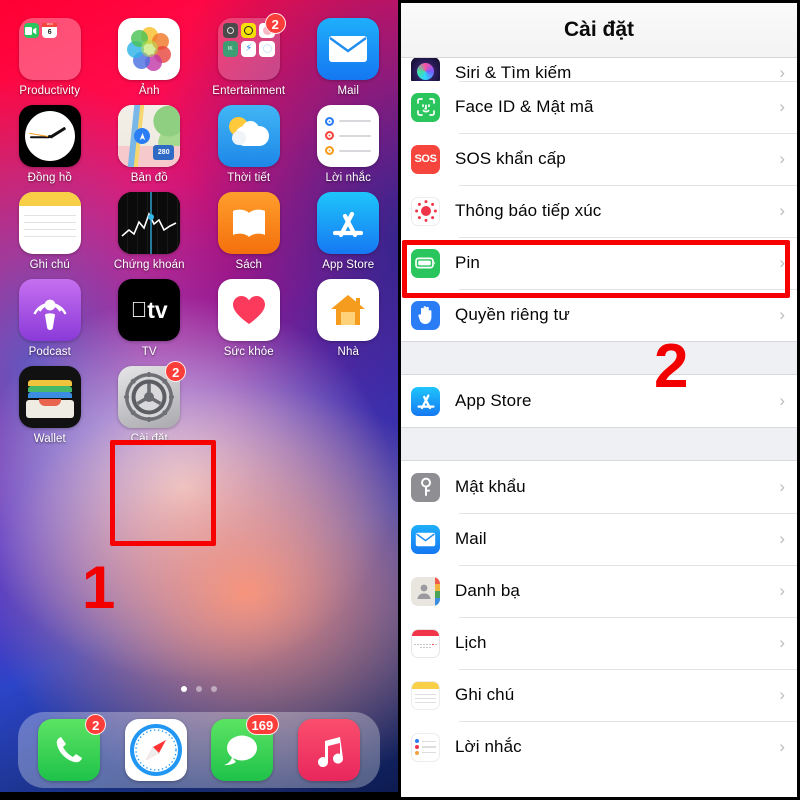 This screenshot has width=800, height=800. What do you see at coordinates (471, 538) in the screenshot?
I see `settings-row-label: Mail` at bounding box center [471, 538].